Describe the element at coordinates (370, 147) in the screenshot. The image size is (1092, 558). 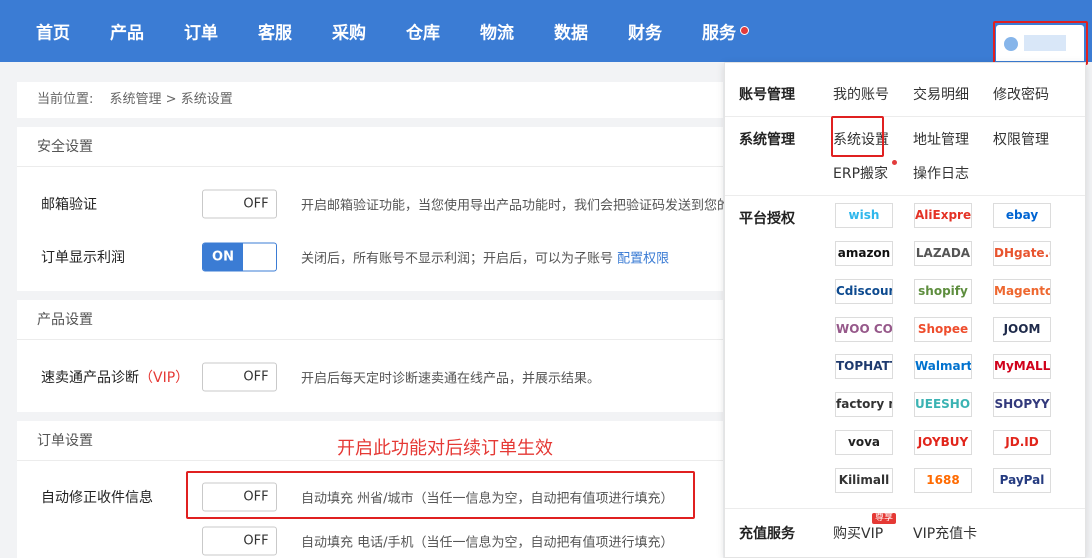
I see `section-title-security: 安全设置` at that location.